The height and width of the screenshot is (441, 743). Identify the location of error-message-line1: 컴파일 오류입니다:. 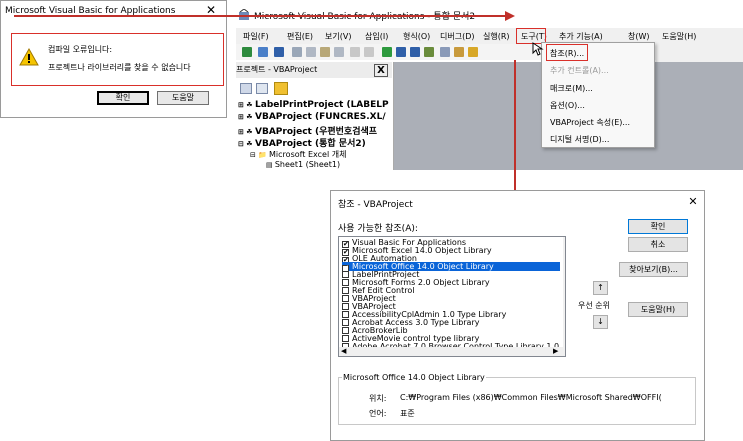
(80, 49).